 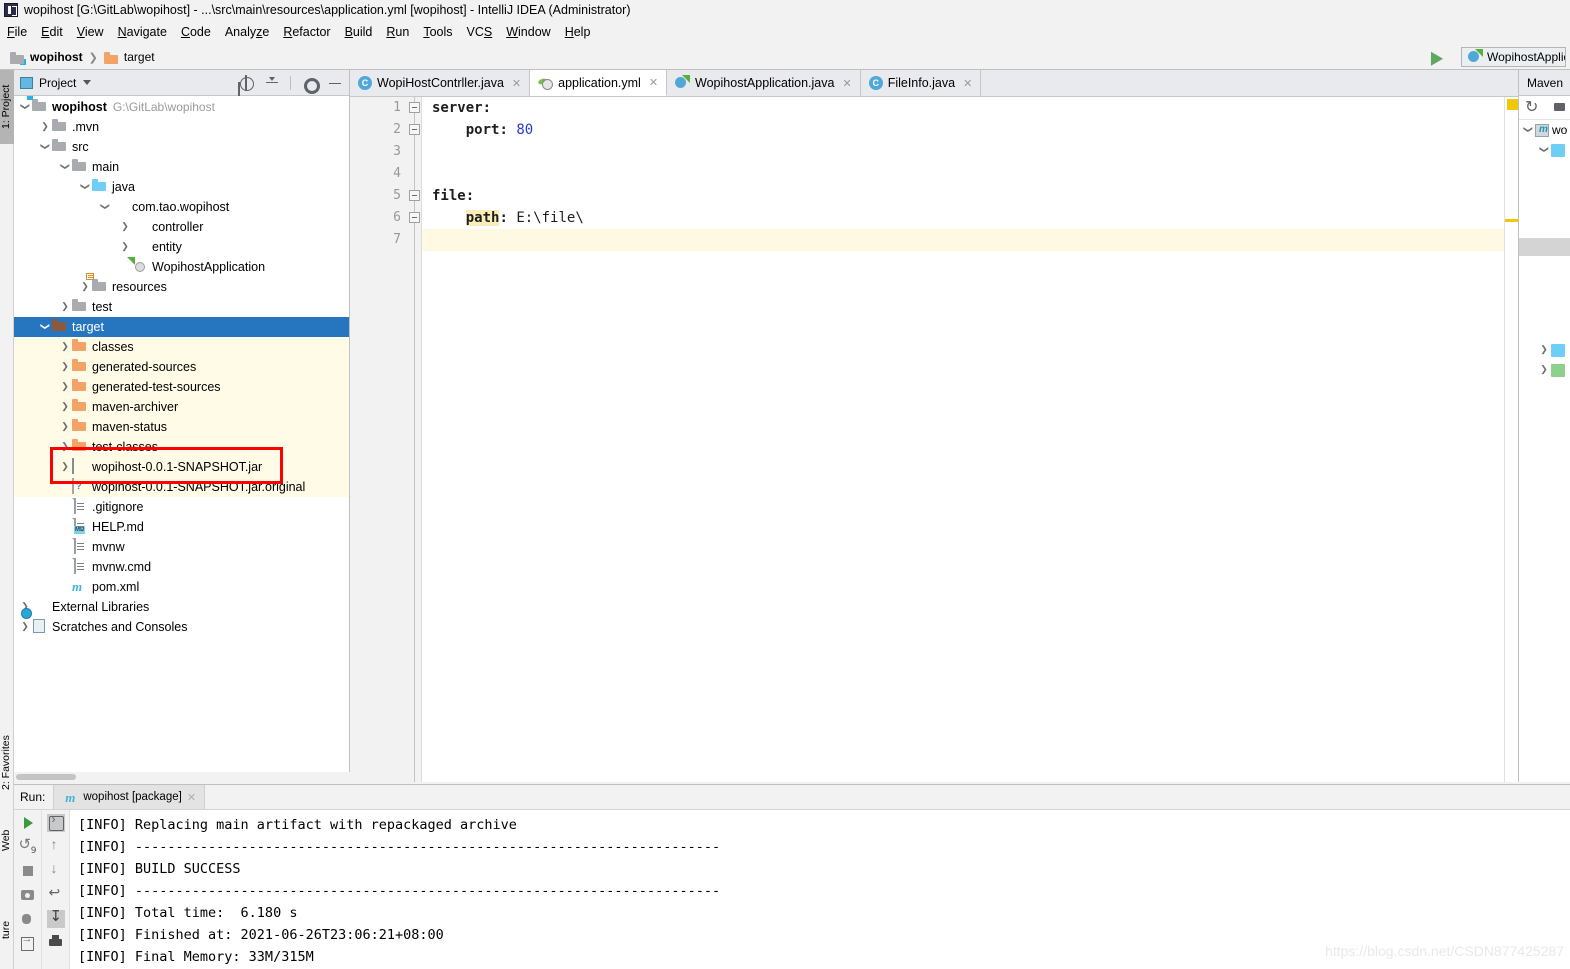 What do you see at coordinates (437, 32) in the screenshot?
I see `menu-tools: Tools` at bounding box center [437, 32].